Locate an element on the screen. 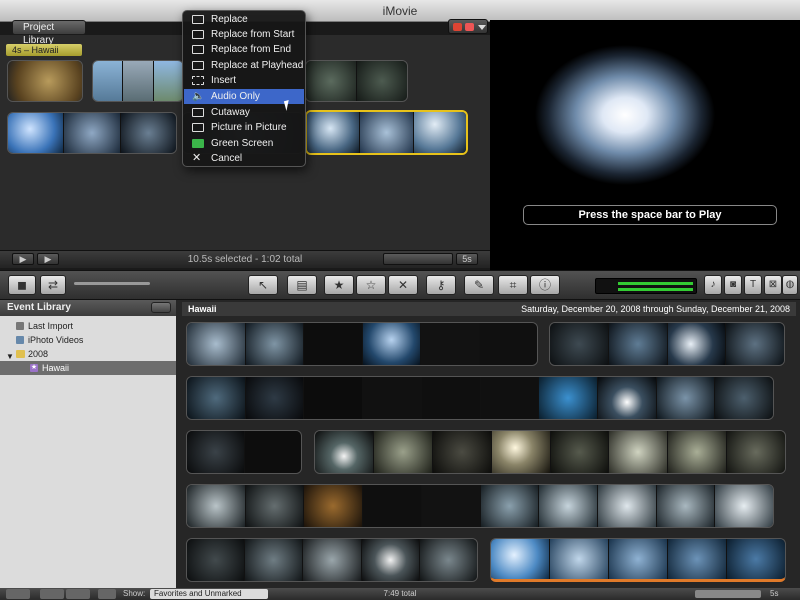 This screenshot has width=800, height=600. swap-events-button: ⇄ is located at coordinates (53, 285).